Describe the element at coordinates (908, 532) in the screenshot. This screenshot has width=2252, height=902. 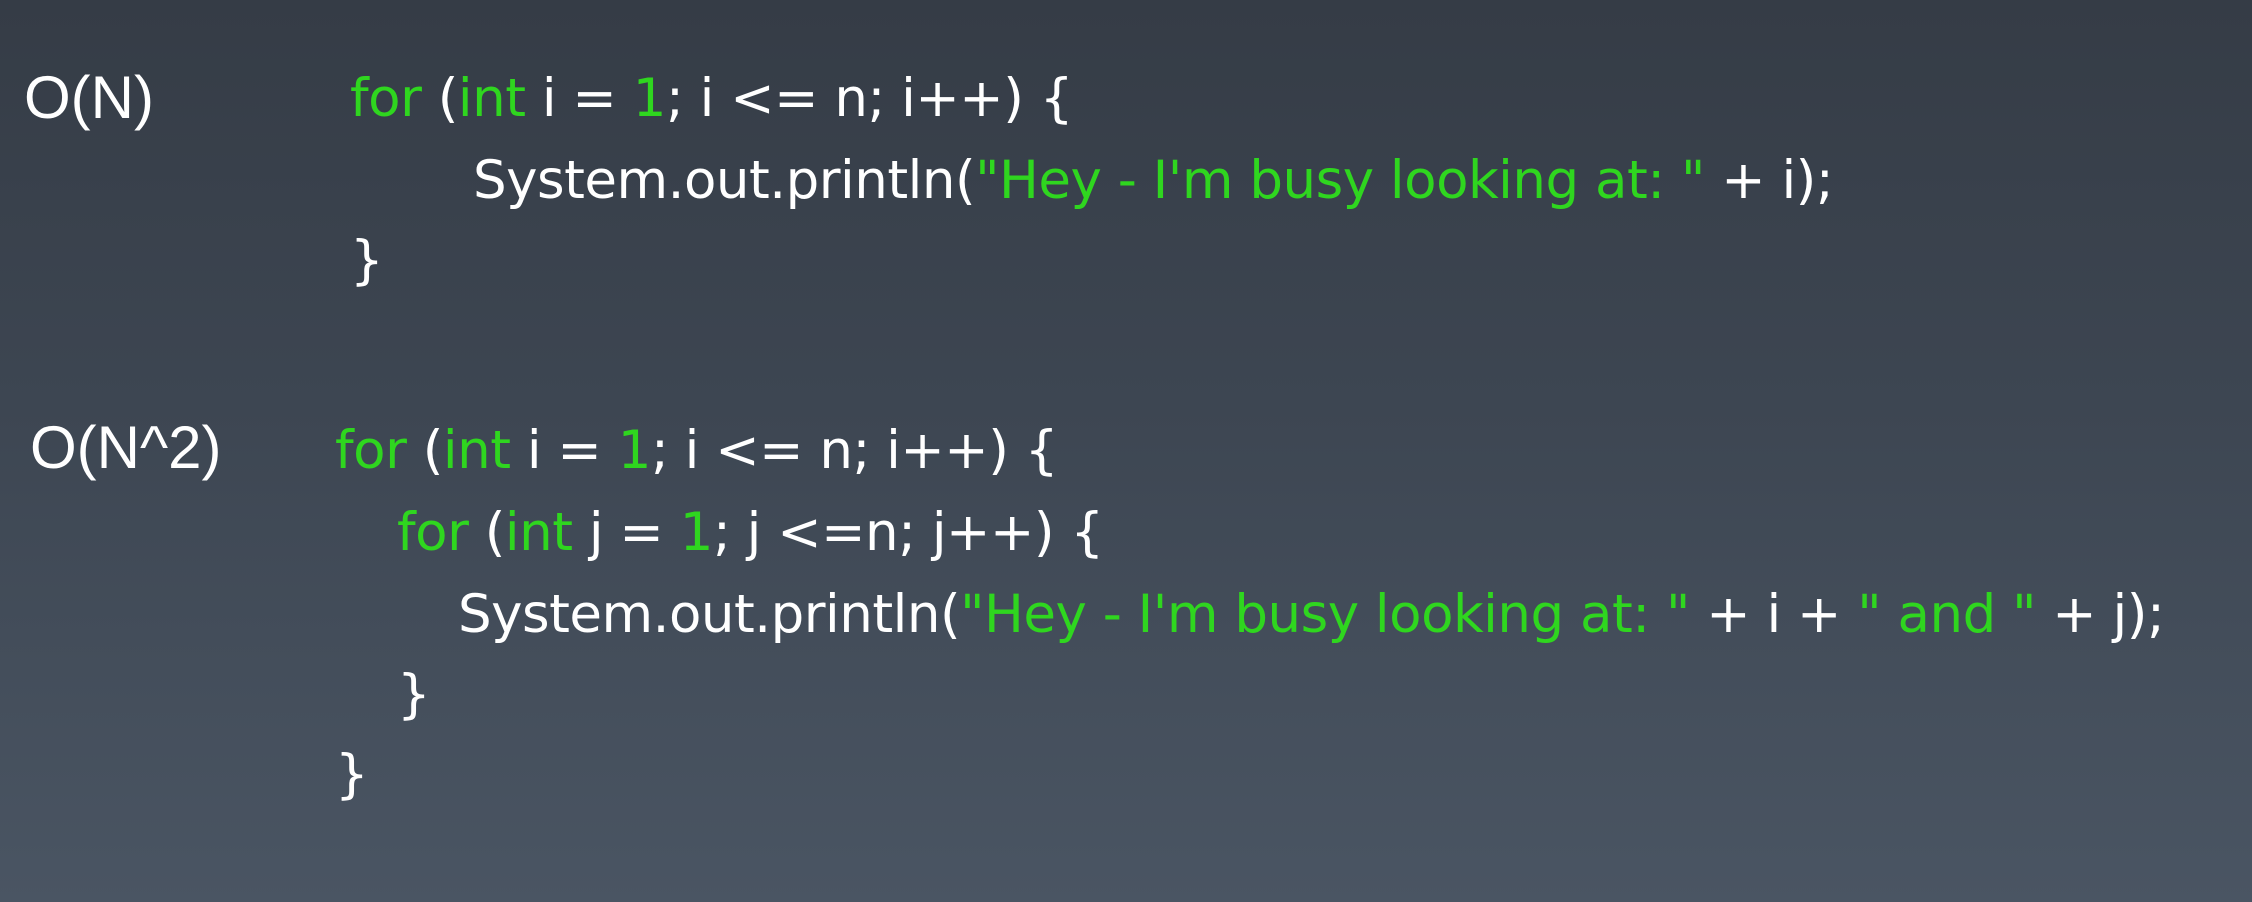
I see `code-text: ; j <=n; j++) {` at that location.